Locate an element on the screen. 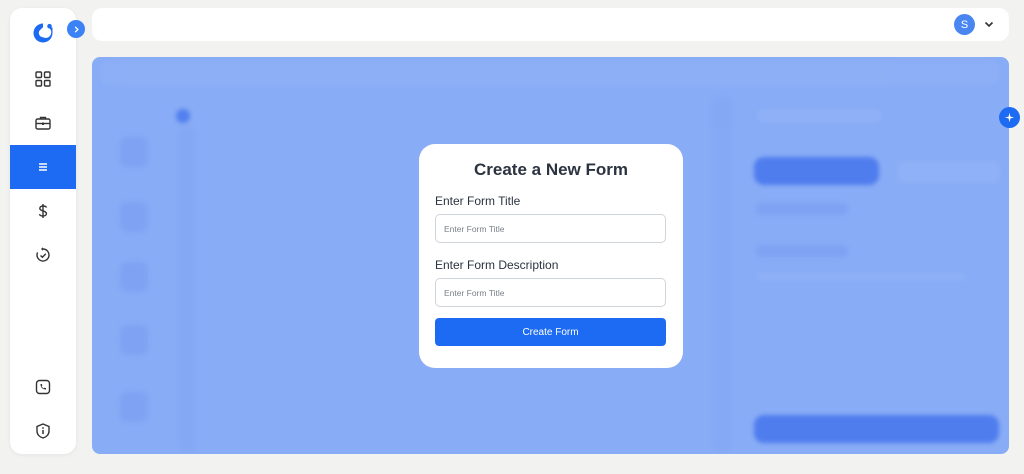 This screenshot has width=1024, height=474. nav-forms is located at coordinates (43, 167).